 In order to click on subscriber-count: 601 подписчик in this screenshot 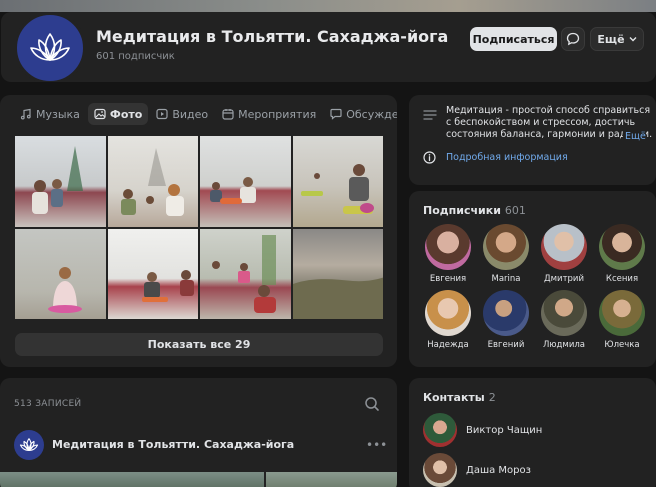, I will do `click(135, 56)`.